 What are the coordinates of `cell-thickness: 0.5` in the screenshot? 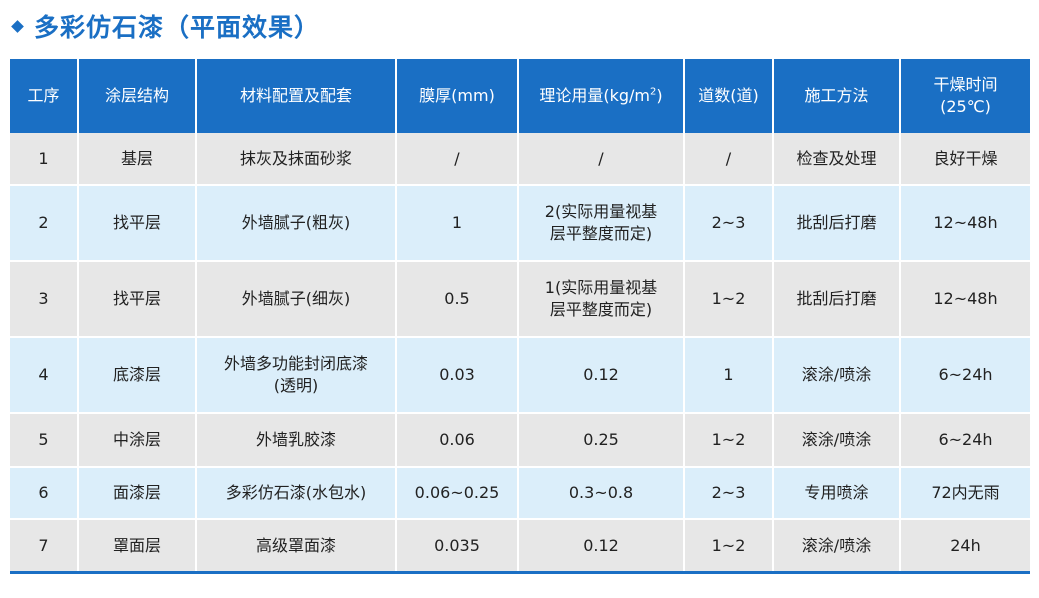 It's located at (457, 299).